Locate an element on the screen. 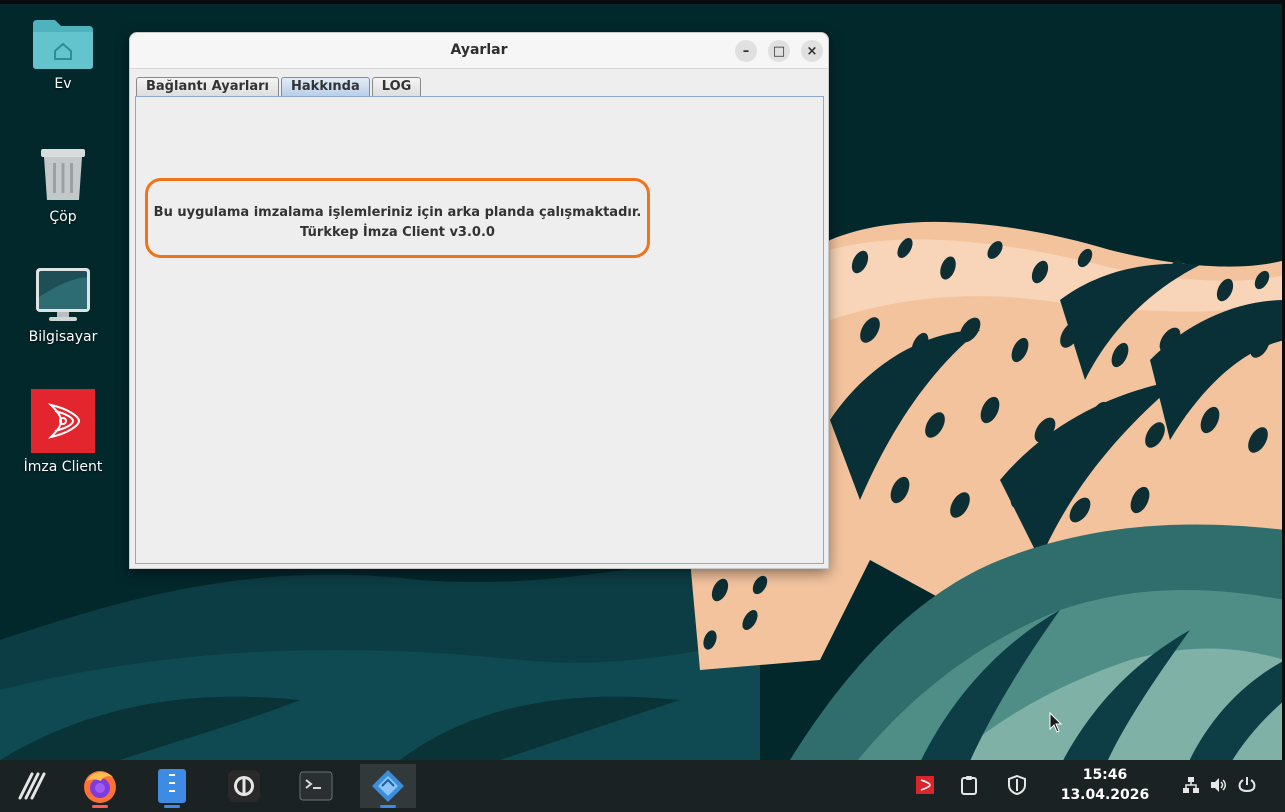 The width and height of the screenshot is (1285, 812). desktop-icon-label: Ev is located at coordinates (63, 84).